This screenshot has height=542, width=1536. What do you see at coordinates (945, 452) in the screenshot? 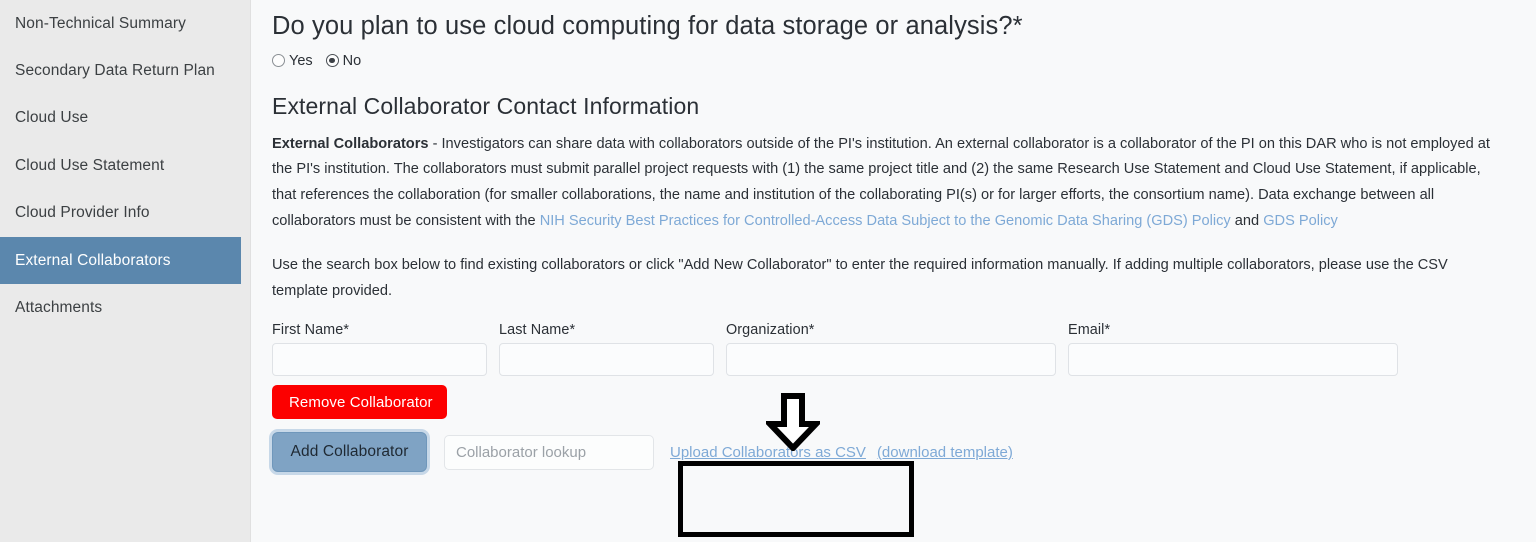
I see `download-template-link: (download template)` at bounding box center [945, 452].